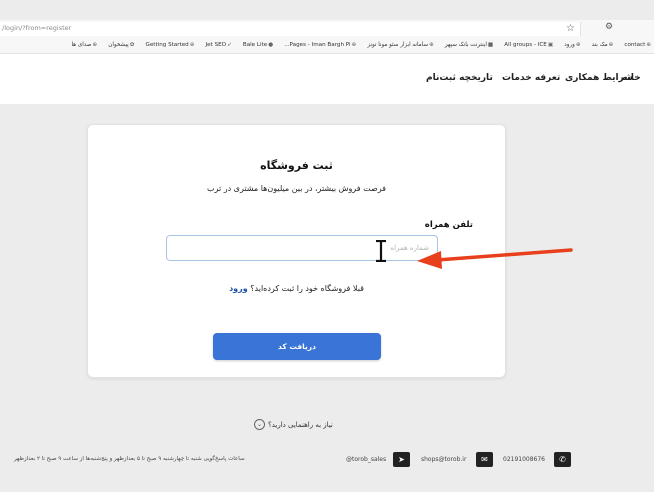  I want to click on extension-icon: ⚙, so click(609, 27).